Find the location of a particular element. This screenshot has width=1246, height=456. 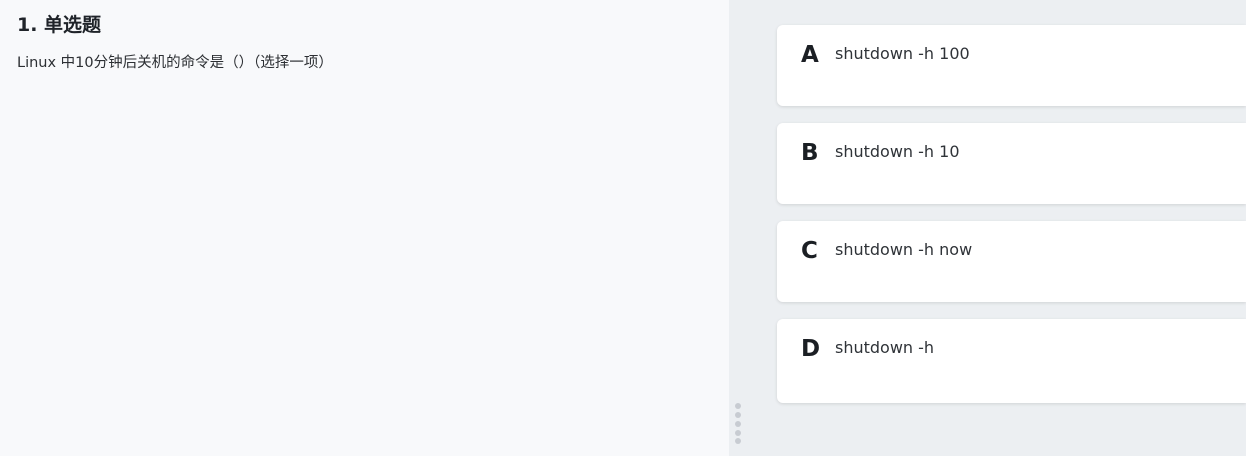

option-c-text: shutdown -h now is located at coordinates (904, 249).